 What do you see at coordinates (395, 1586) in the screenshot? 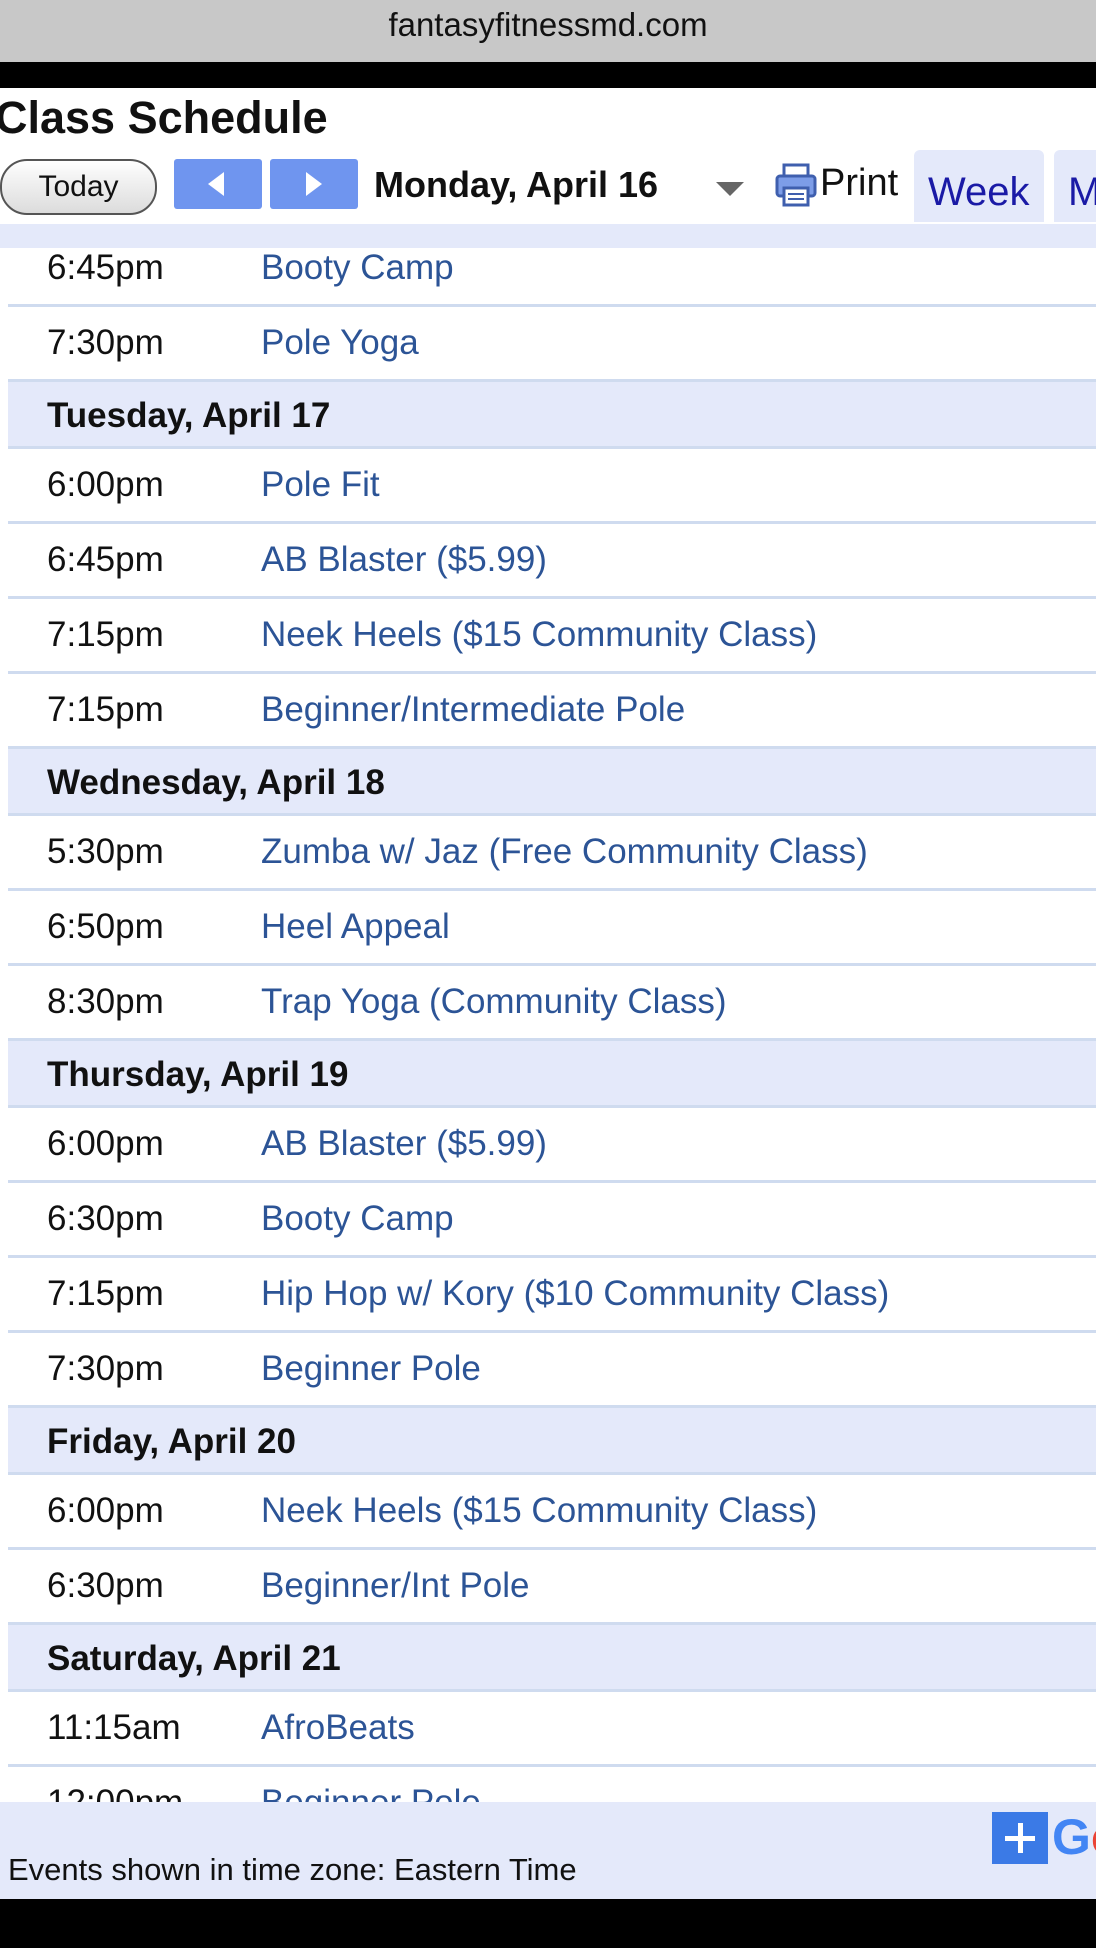
I see `event-title-link: Beginner/Int Pole` at bounding box center [395, 1586].